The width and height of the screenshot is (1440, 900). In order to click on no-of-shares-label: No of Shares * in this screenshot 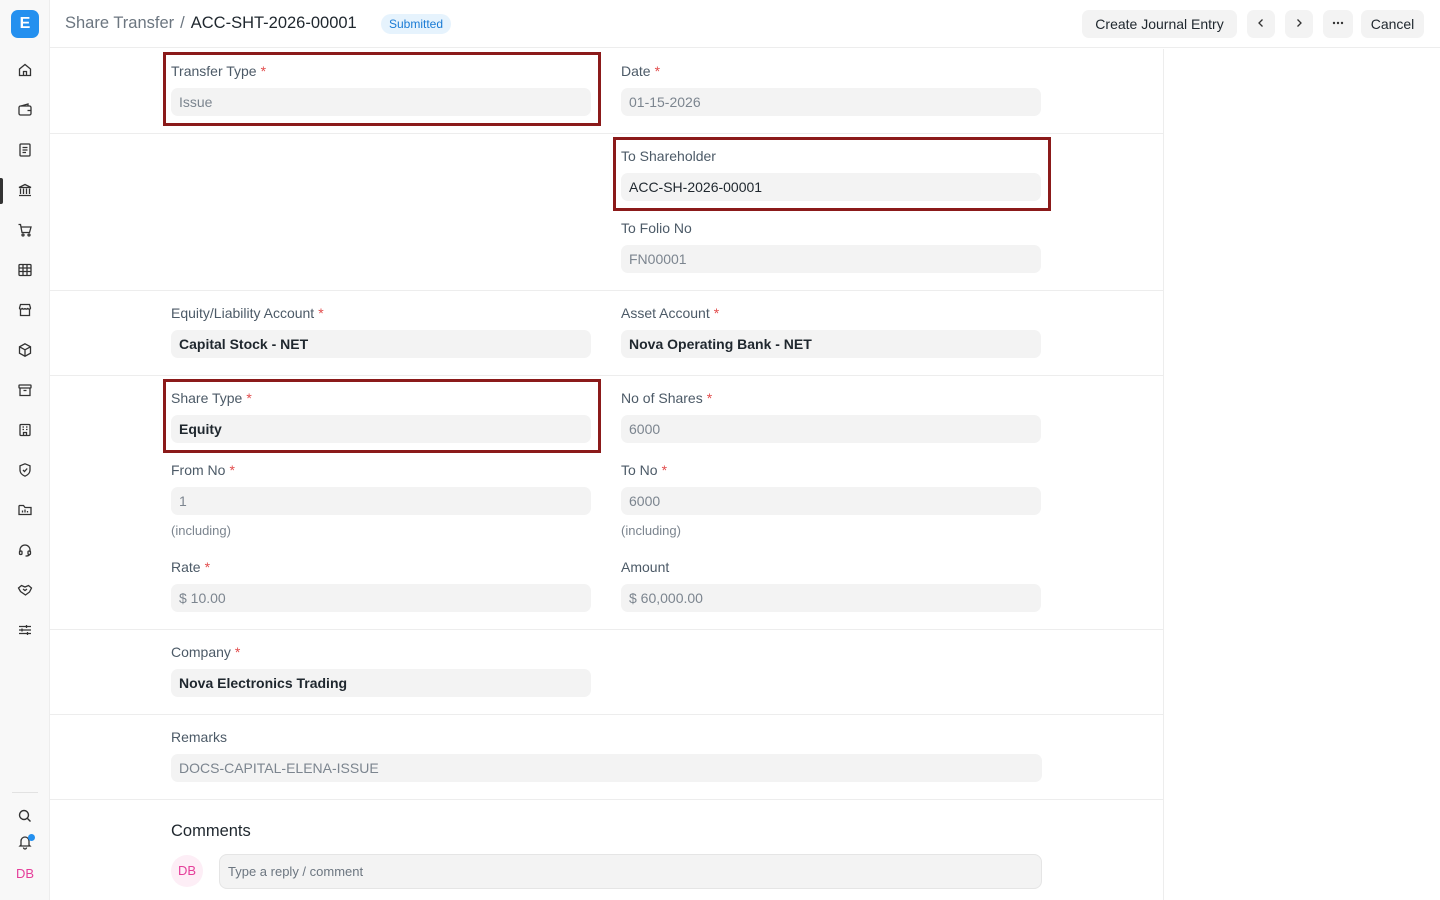, I will do `click(667, 398)`.